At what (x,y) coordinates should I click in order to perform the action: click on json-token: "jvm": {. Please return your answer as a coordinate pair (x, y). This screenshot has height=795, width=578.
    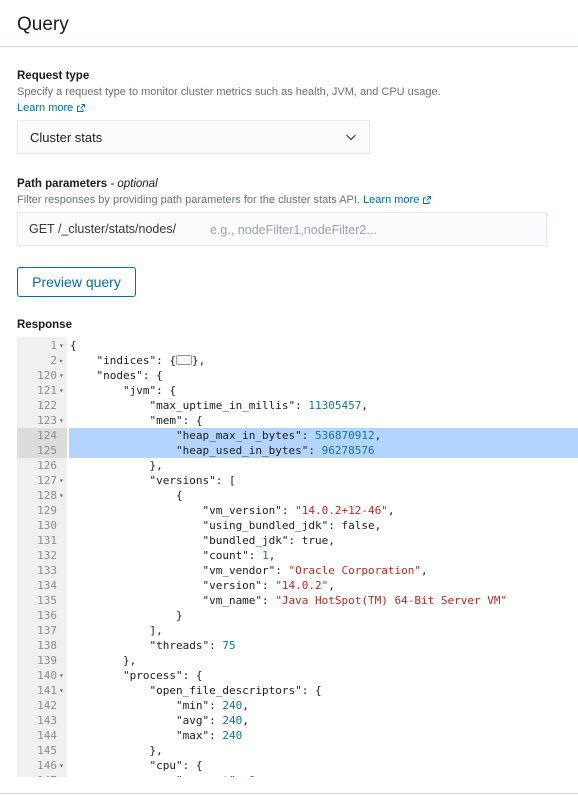
    Looking at the image, I should click on (123, 390).